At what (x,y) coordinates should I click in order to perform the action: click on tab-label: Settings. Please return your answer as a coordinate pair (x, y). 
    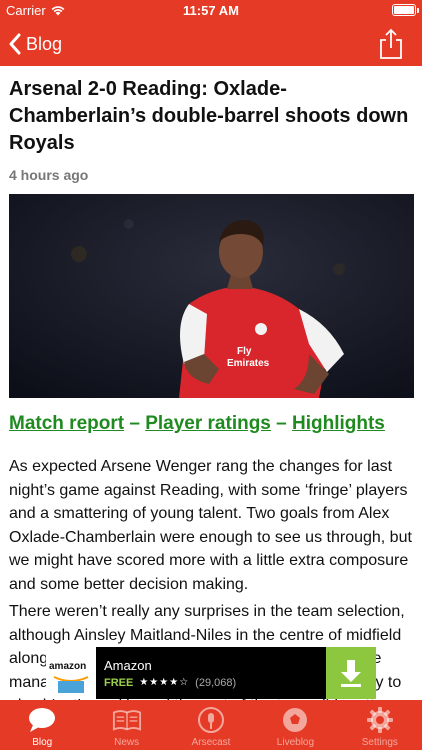
    Looking at the image, I should click on (379, 742).